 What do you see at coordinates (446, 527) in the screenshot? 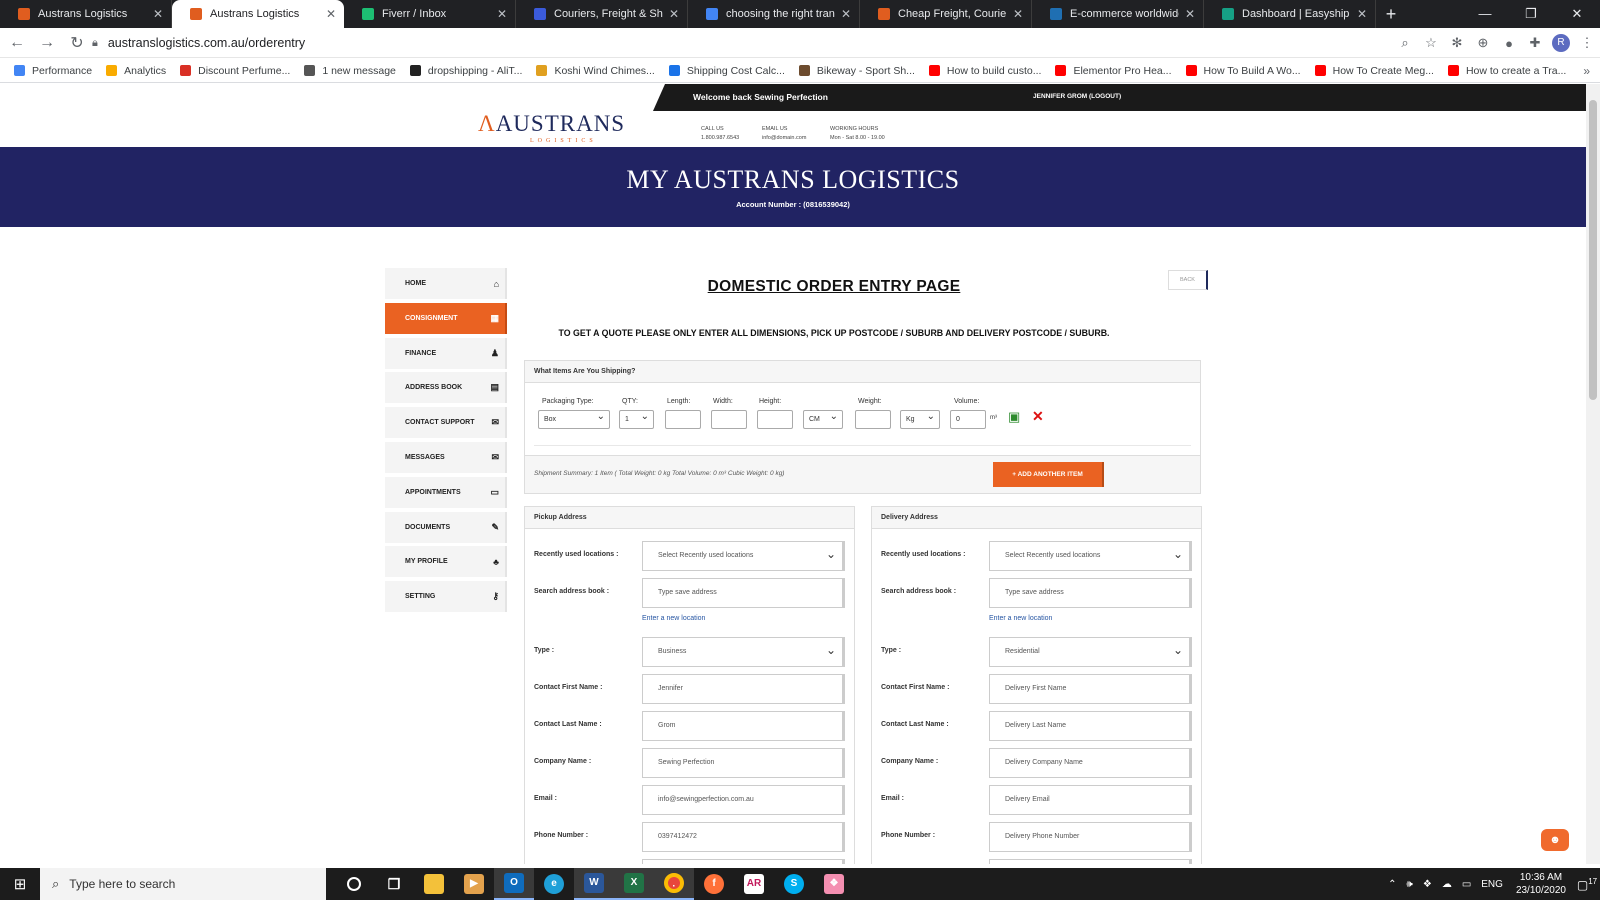
I see `sidebar-item-documents: DOCUMENTS ✎` at bounding box center [446, 527].